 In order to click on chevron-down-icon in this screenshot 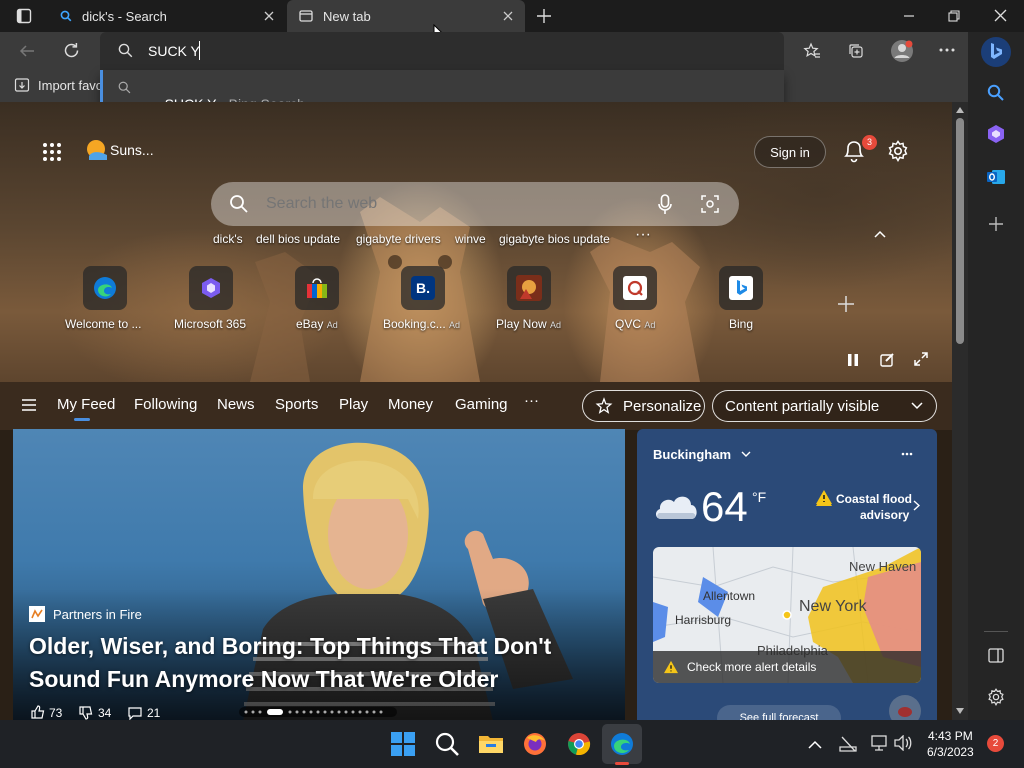, I will do `click(746, 454)`.